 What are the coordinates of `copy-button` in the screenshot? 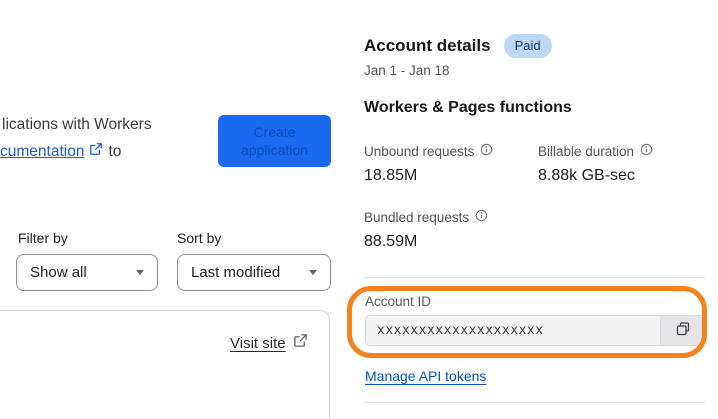 It's located at (683, 330).